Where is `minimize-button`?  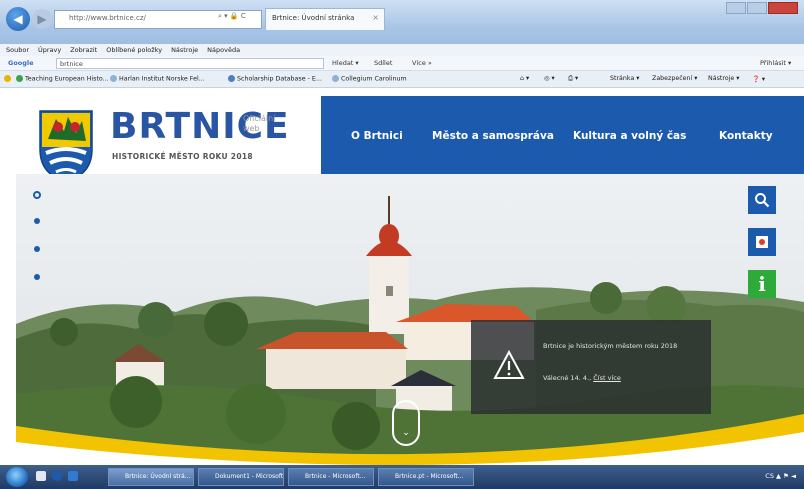
minimize-button is located at coordinates (736, 8).